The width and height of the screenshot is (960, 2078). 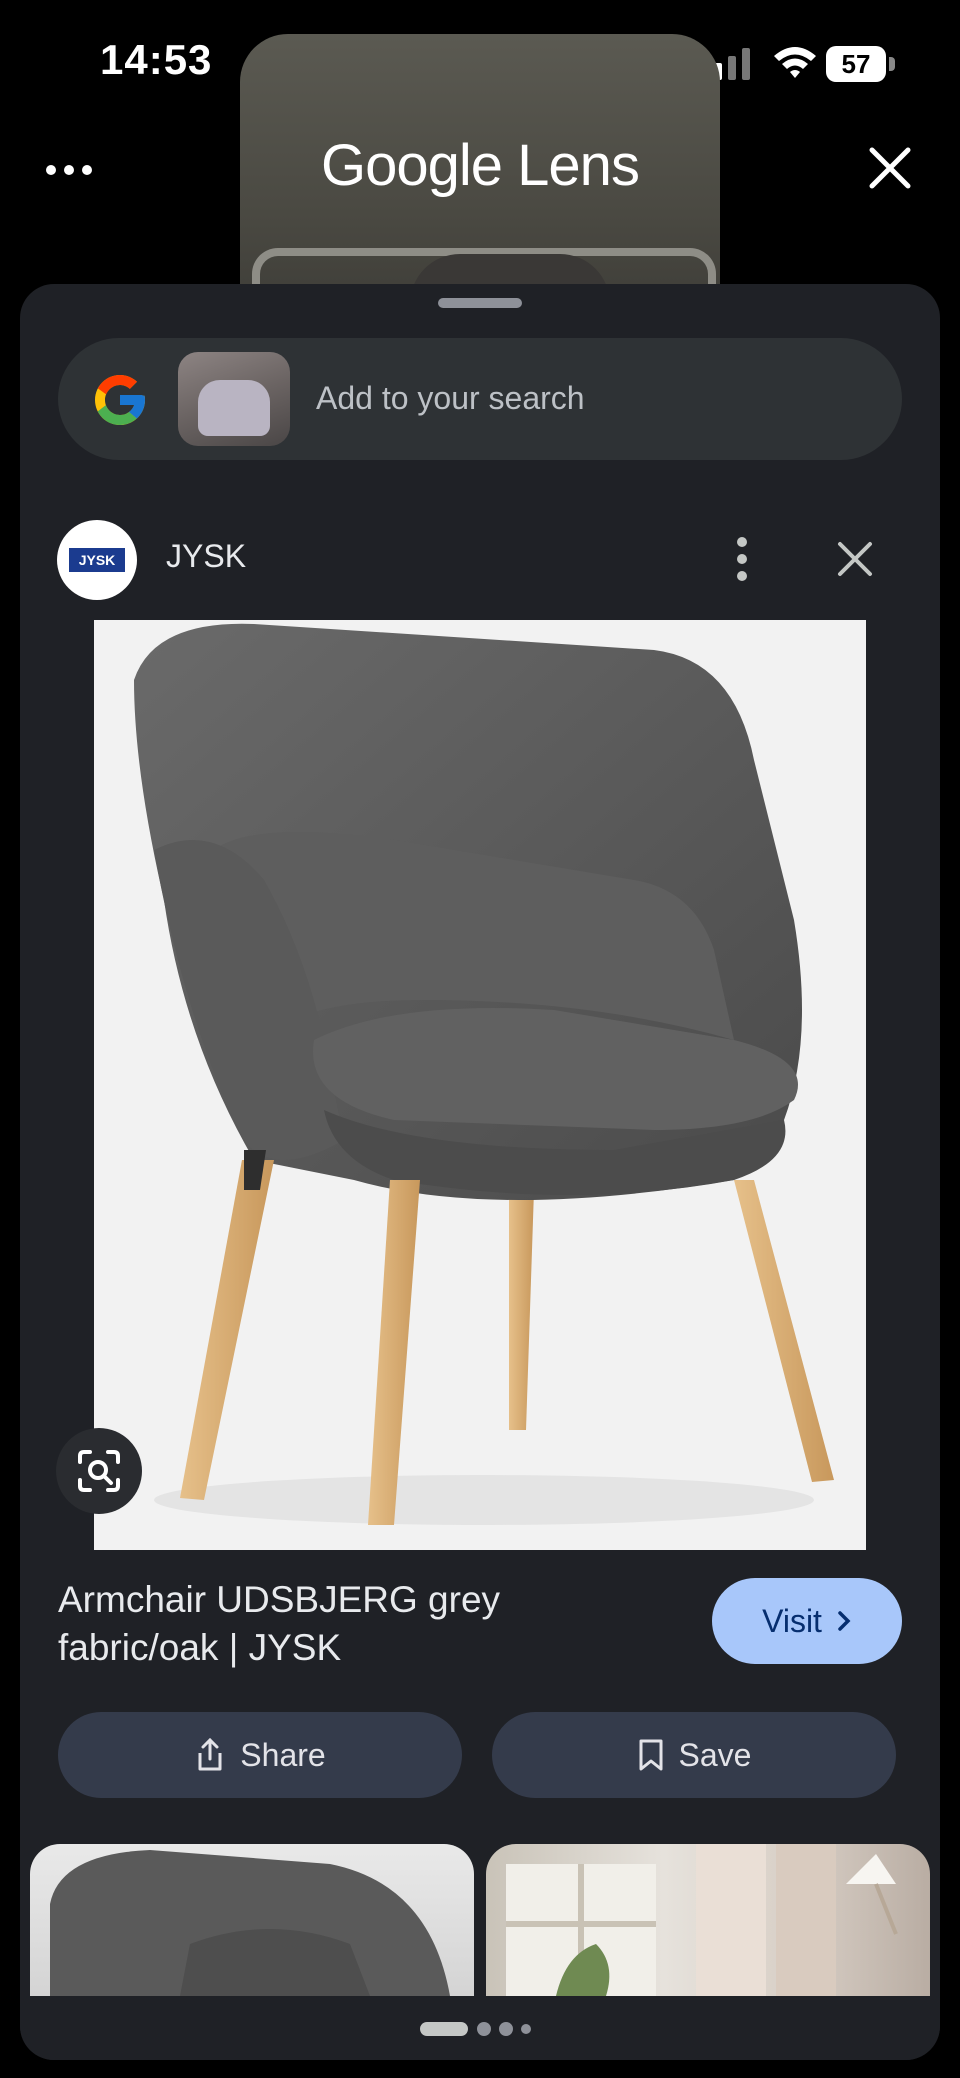 What do you see at coordinates (210, 1754) in the screenshot?
I see `share-icon` at bounding box center [210, 1754].